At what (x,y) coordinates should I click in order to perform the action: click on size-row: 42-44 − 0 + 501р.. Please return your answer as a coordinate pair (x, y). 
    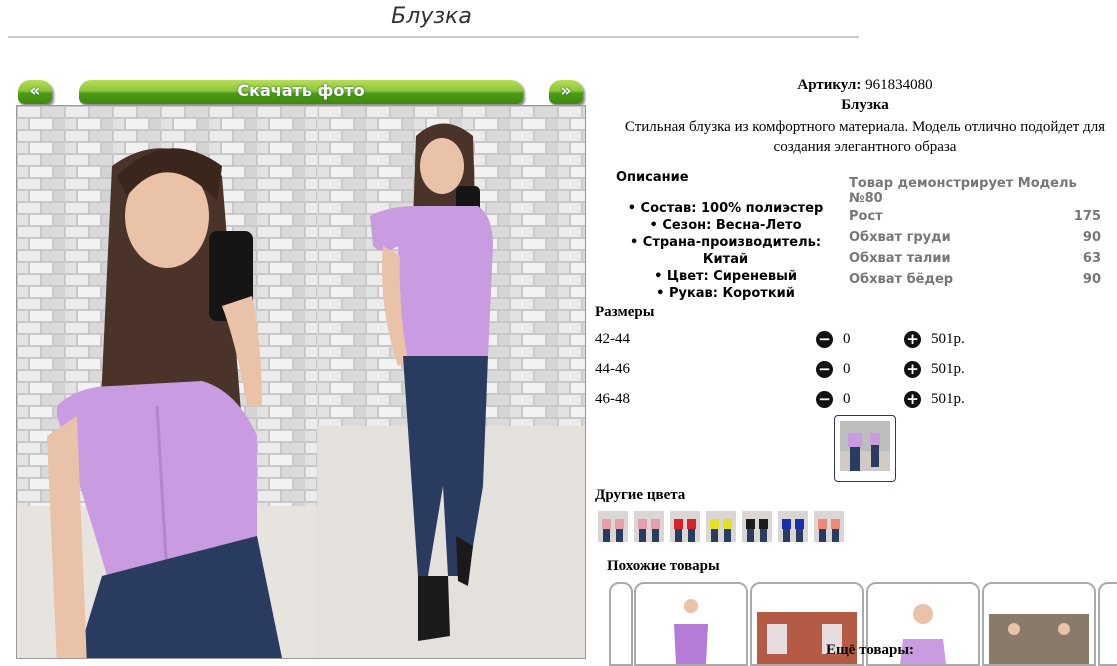
    Looking at the image, I should click on (805, 340).